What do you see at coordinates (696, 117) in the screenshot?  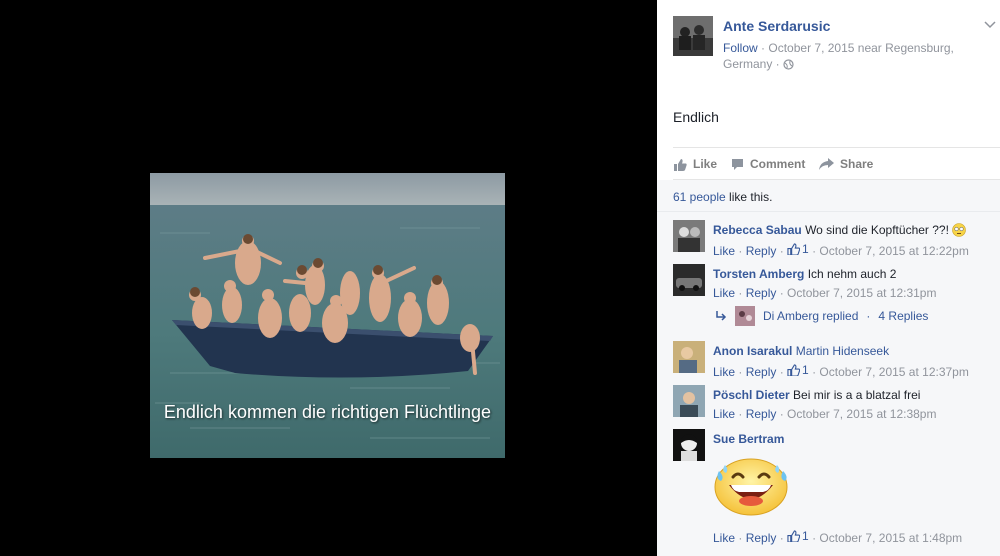 I see `post-text: Endlich` at bounding box center [696, 117].